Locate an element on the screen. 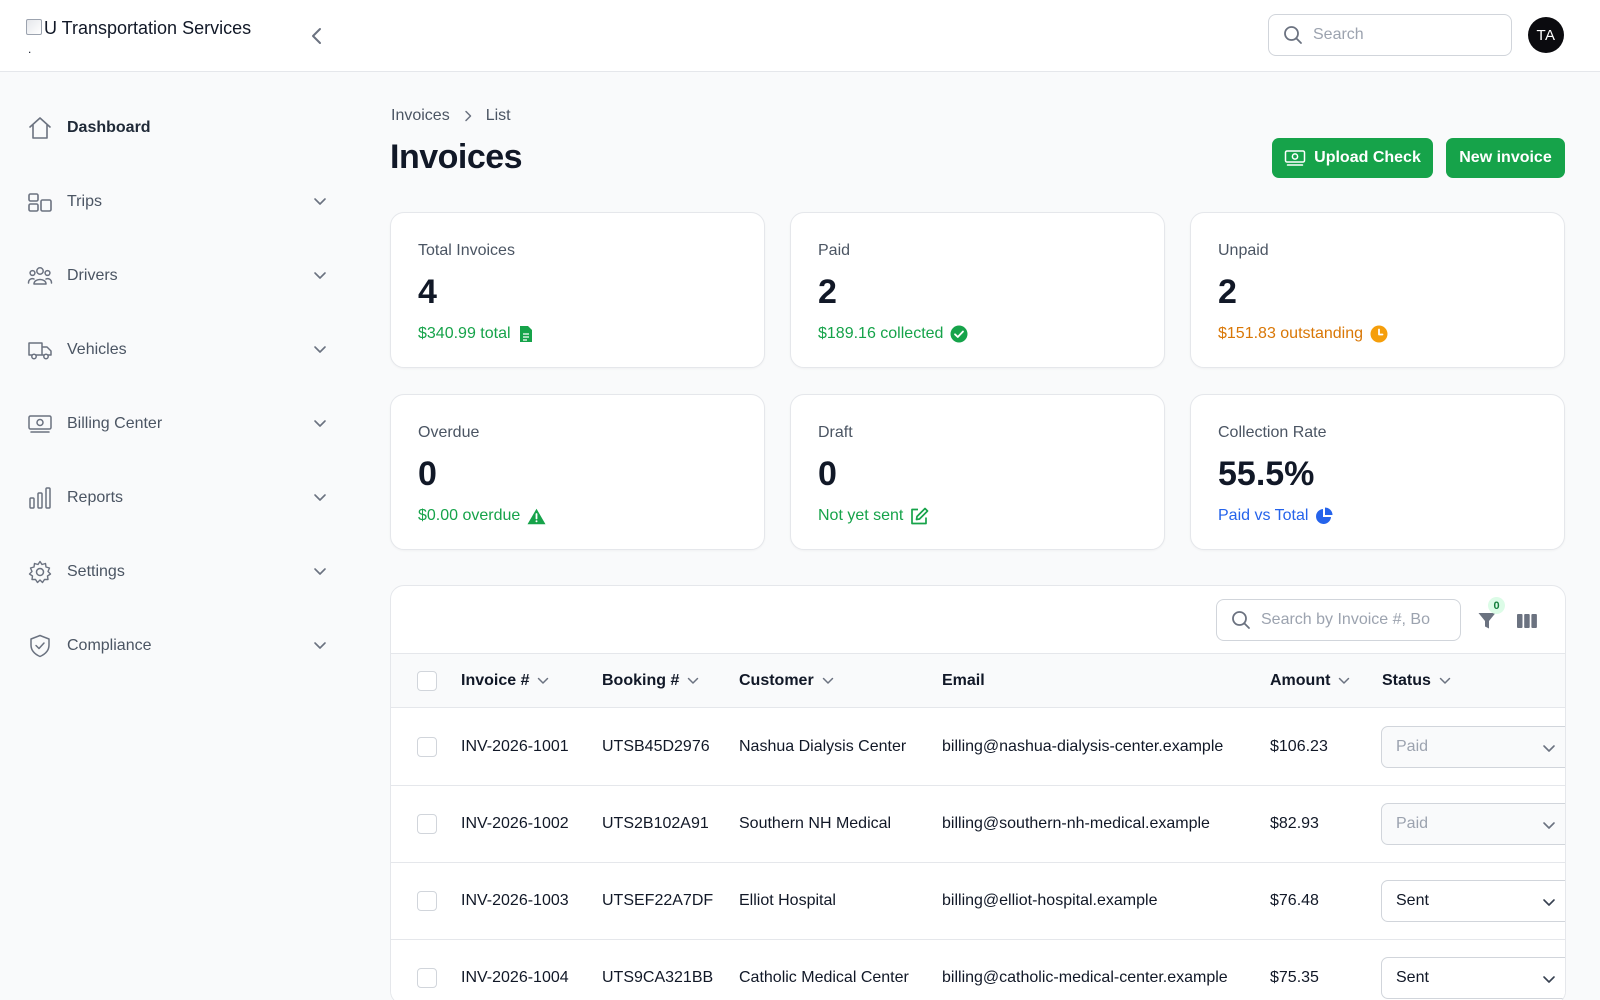 This screenshot has height=1000, width=1600. collapse-sidebar-button is located at coordinates (317, 36).